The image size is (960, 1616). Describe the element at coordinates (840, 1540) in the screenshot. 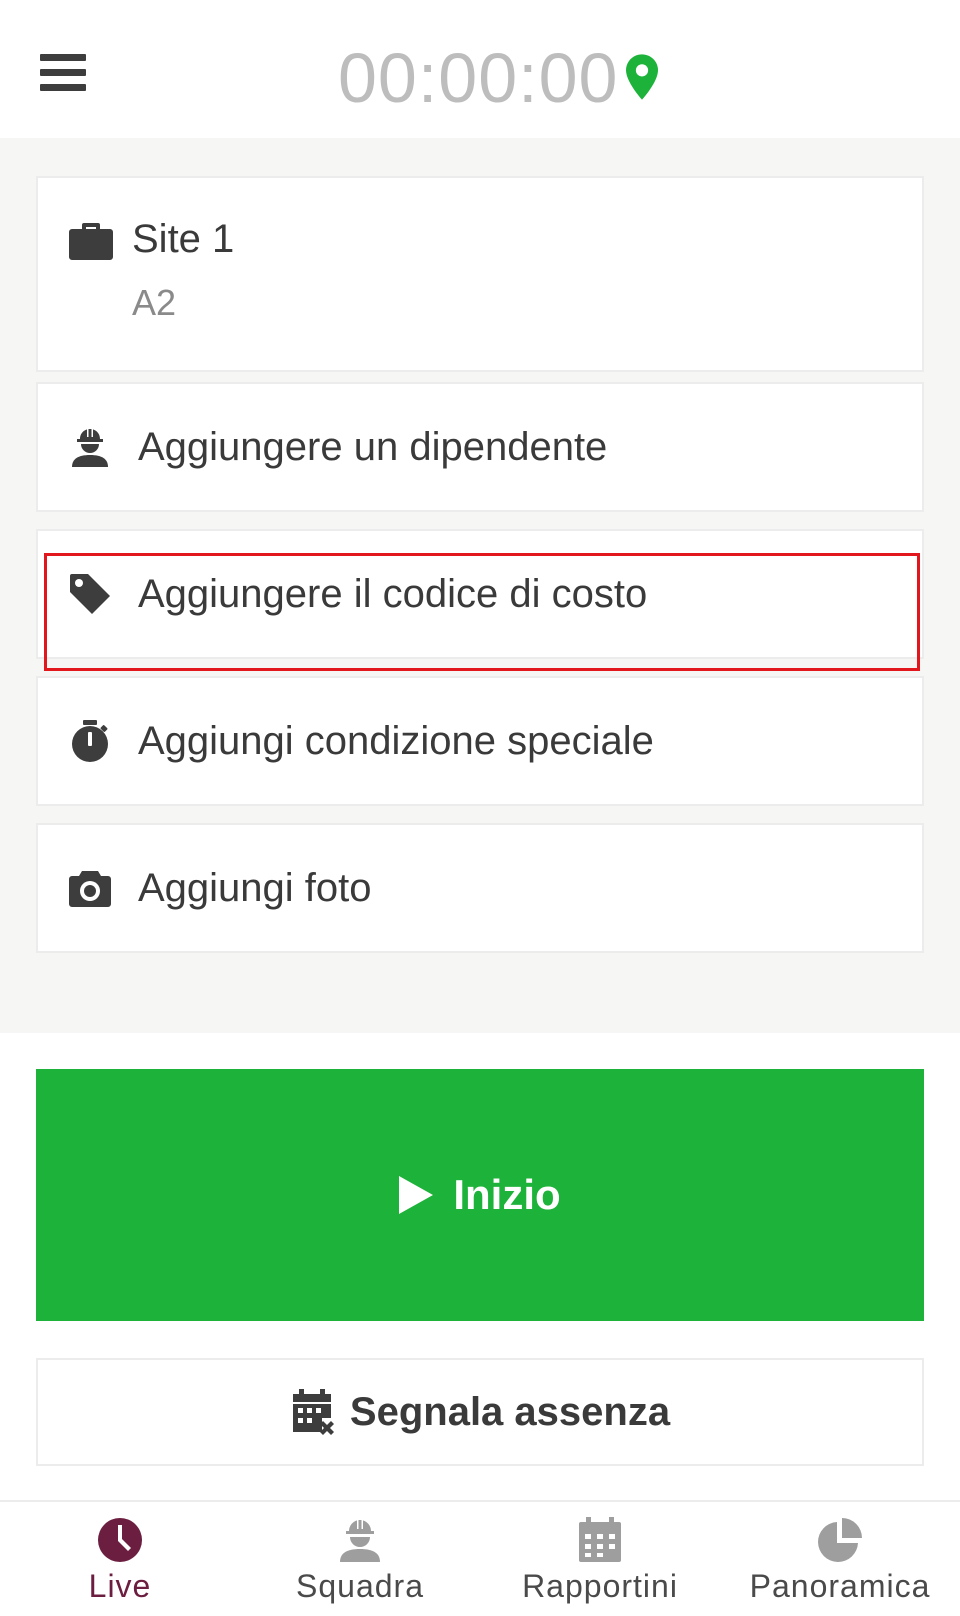

I see `pie-chart-icon` at that location.